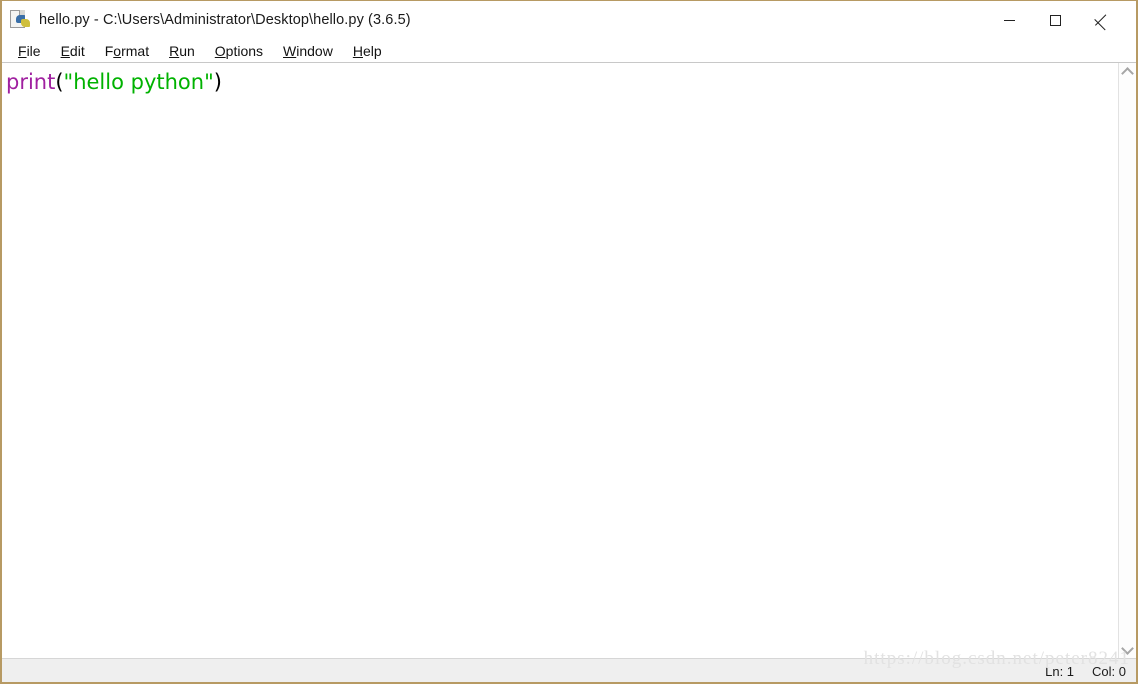 This screenshot has height=684, width=1138. I want to click on menu-rest-options: ptions, so click(244, 50).